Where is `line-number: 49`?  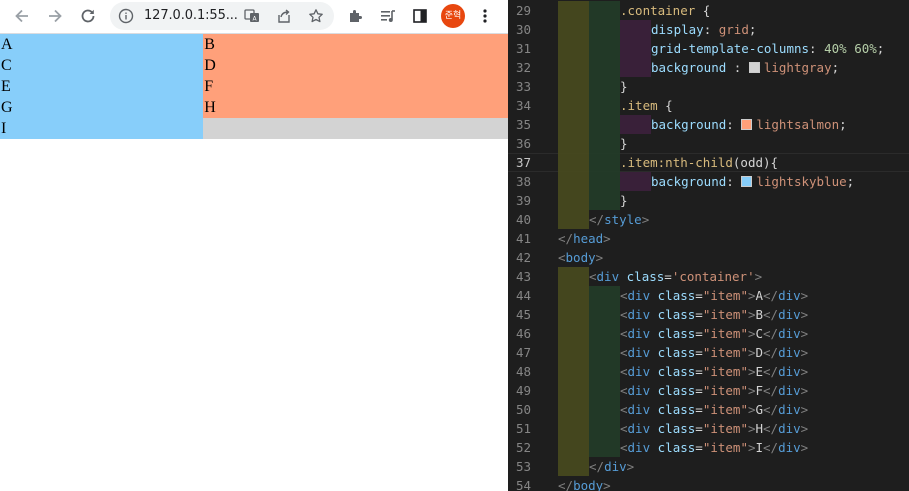 line-number: 49 is located at coordinates (523, 390).